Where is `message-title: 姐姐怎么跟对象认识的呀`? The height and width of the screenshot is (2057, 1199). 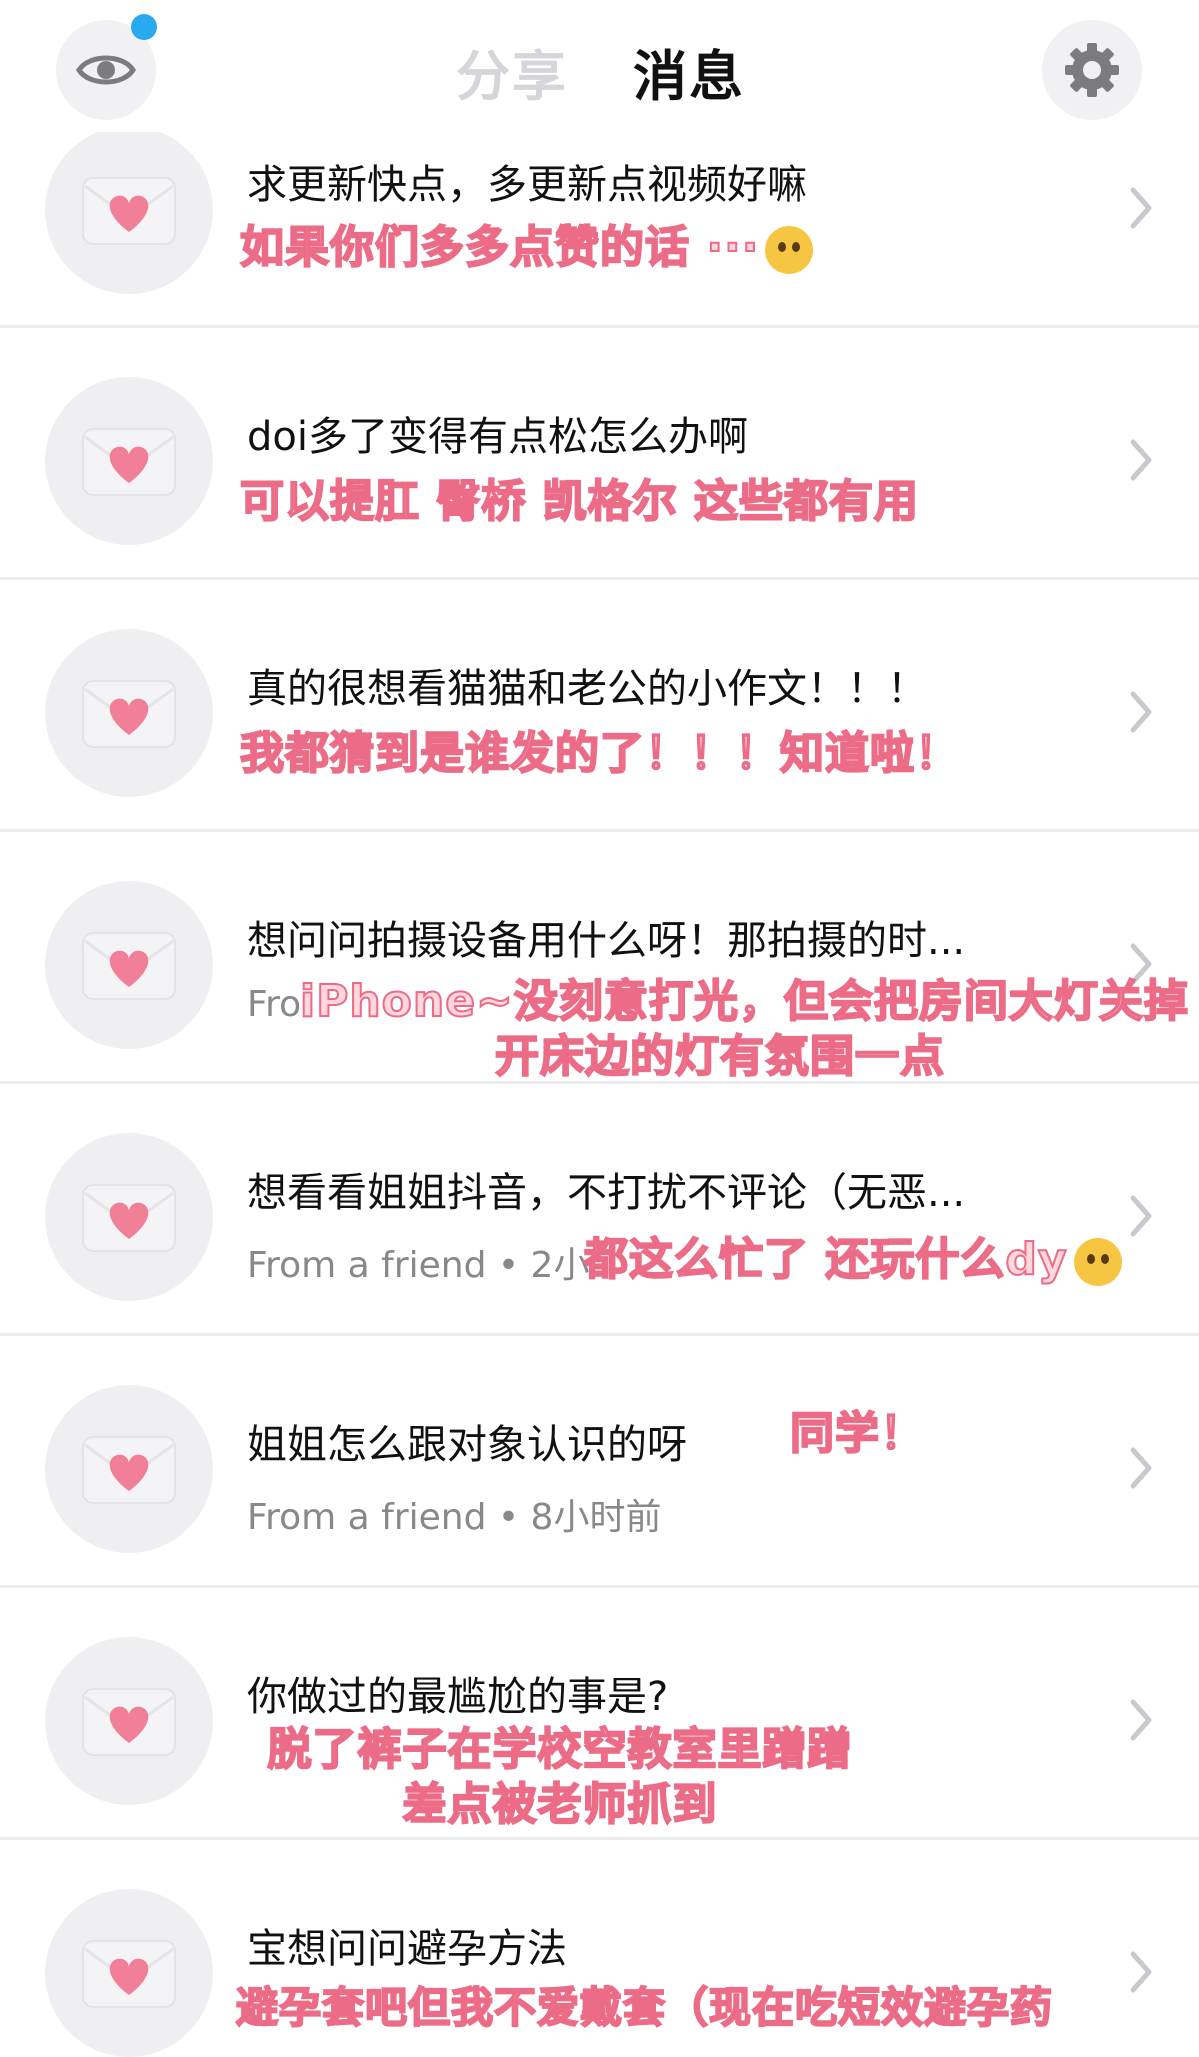 message-title: 姐姐怎么跟对象认识的呀 is located at coordinates (467, 1445).